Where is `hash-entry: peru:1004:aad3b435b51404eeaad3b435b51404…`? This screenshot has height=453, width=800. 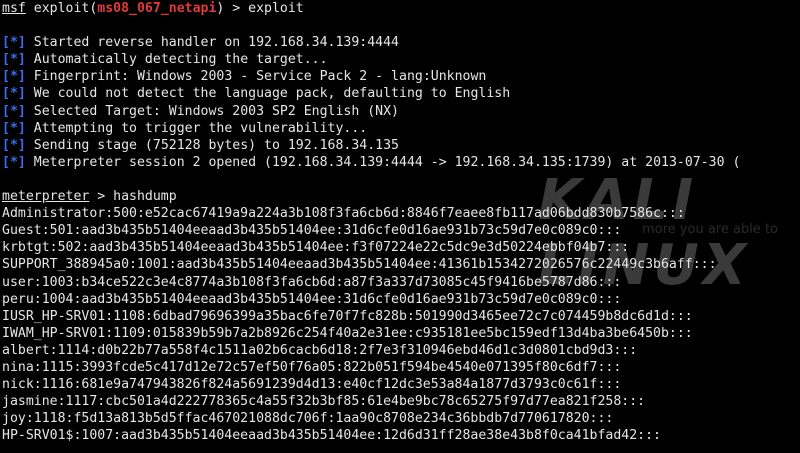 hash-entry: peru:1004:aad3b435b51404eeaad3b435b51404… is located at coordinates (312, 299).